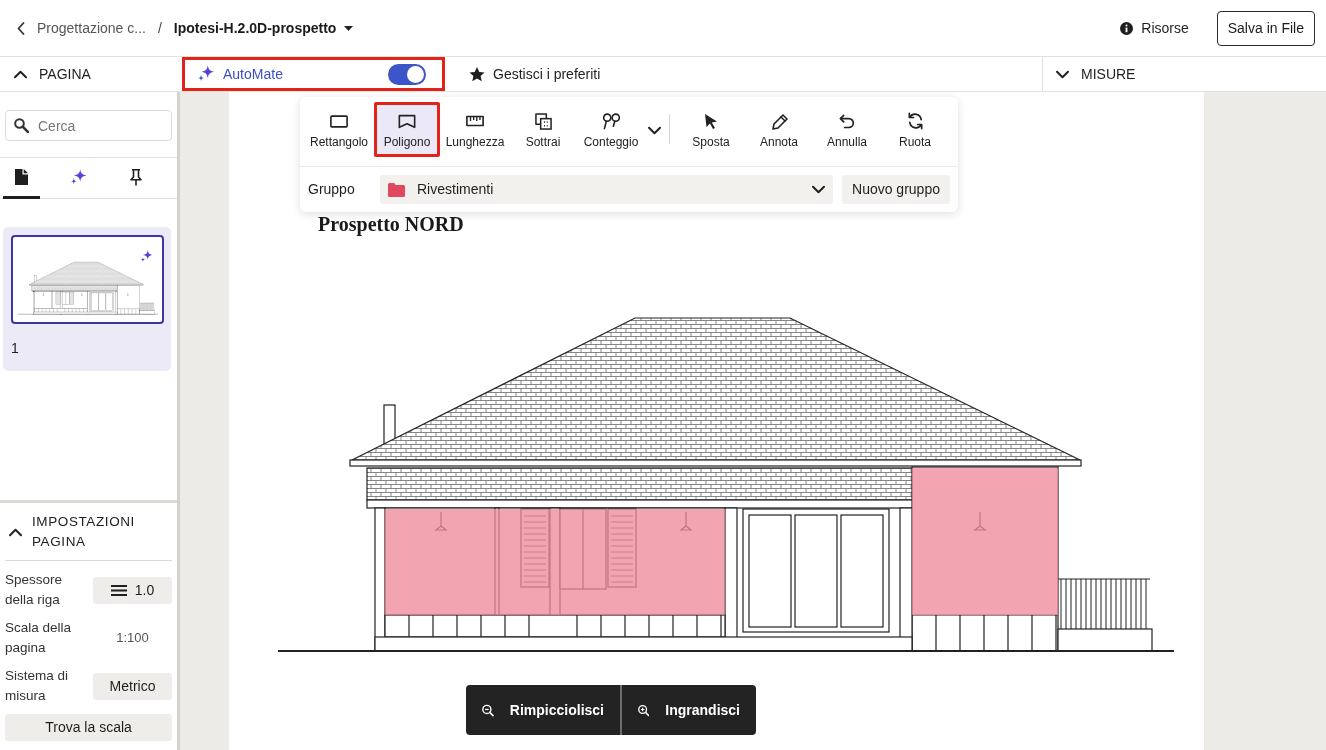 Image resolution: width=1326 pixels, height=750 pixels. I want to click on resources-button: Risorse, so click(1154, 28).